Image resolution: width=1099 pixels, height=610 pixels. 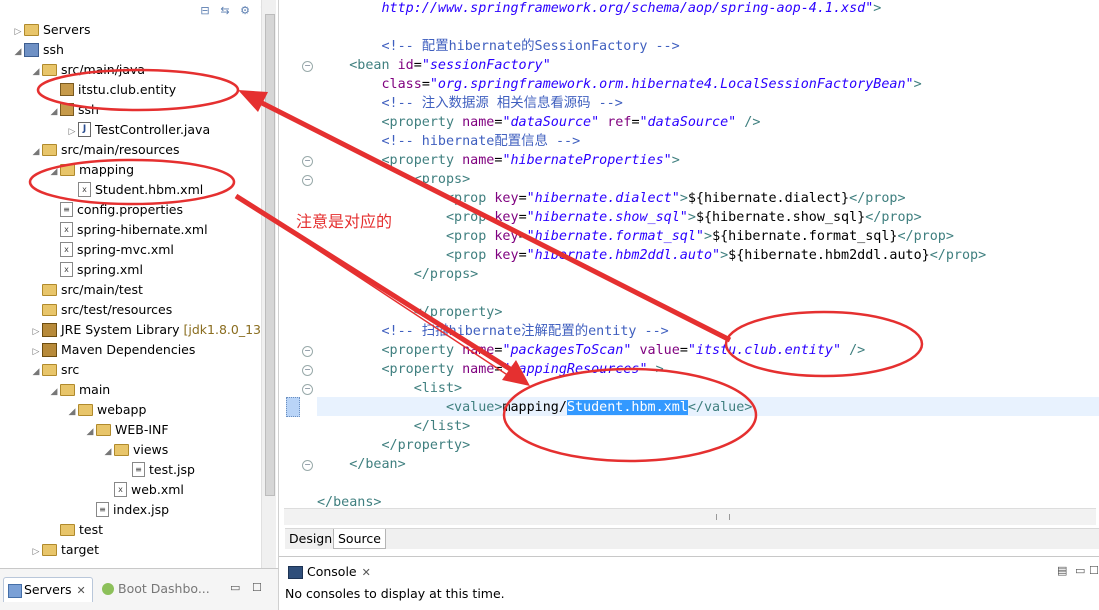 I want to click on tree-item: ▷ Maven Dependencies, so click(x=113, y=351).